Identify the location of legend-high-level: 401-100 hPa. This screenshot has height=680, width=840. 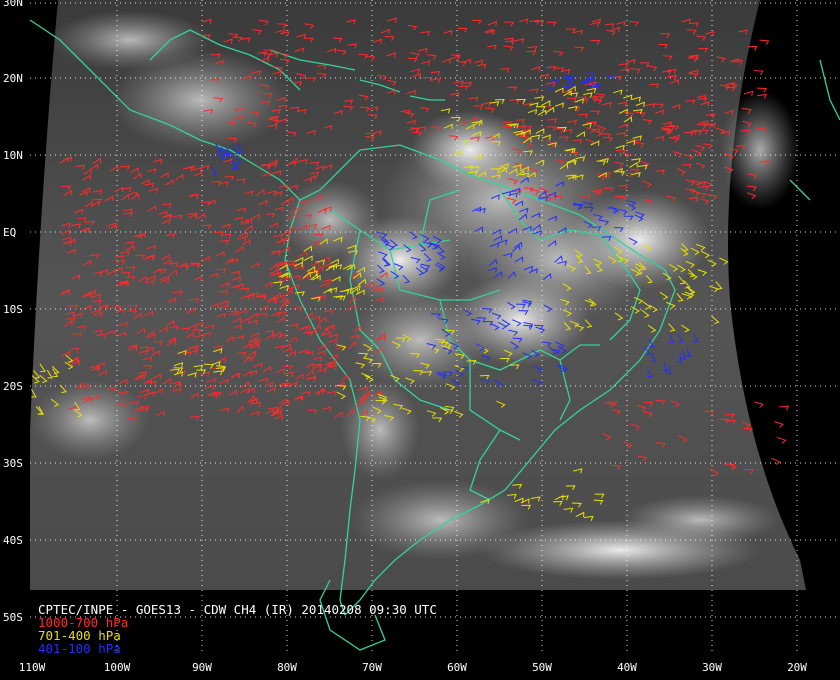
(79, 648).